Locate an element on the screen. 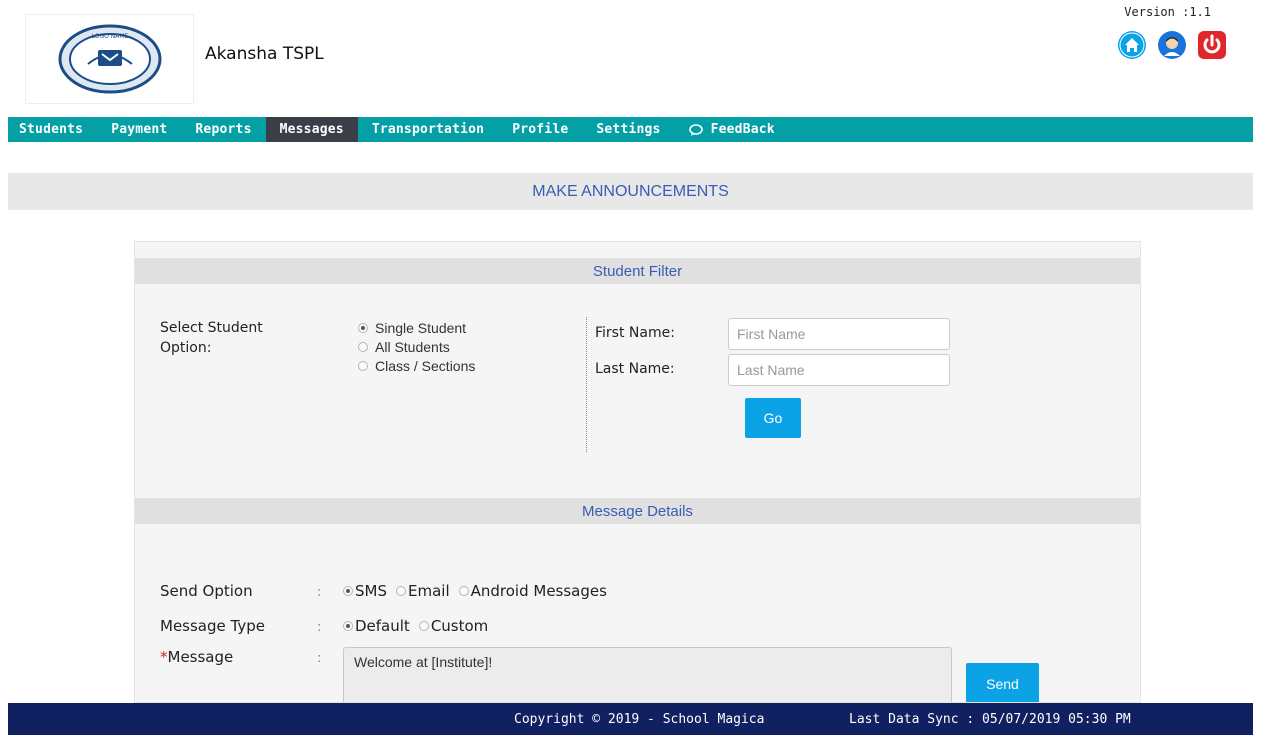 This screenshot has width=1261, height=735. radio-all-students-label: All Students is located at coordinates (412, 346).